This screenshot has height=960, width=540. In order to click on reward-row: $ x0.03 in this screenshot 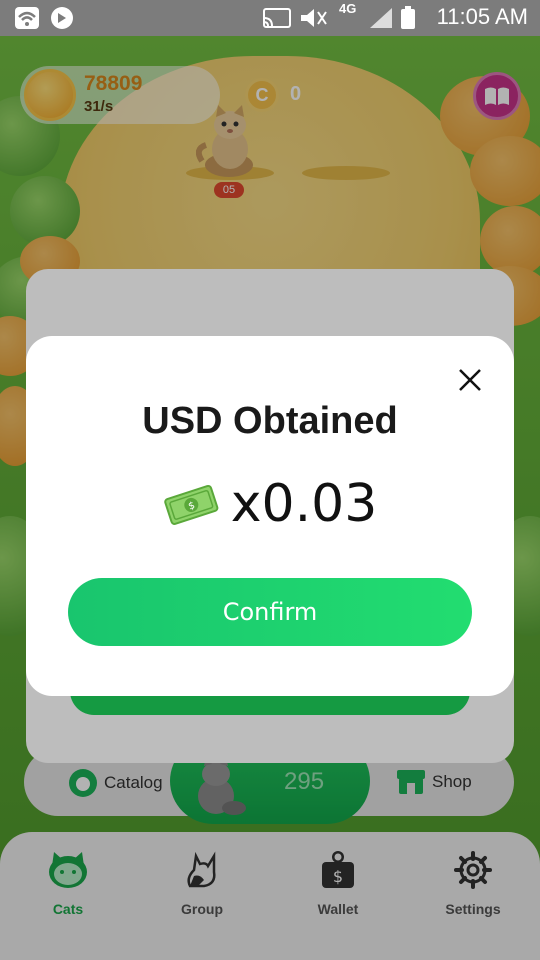, I will do `click(270, 504)`.